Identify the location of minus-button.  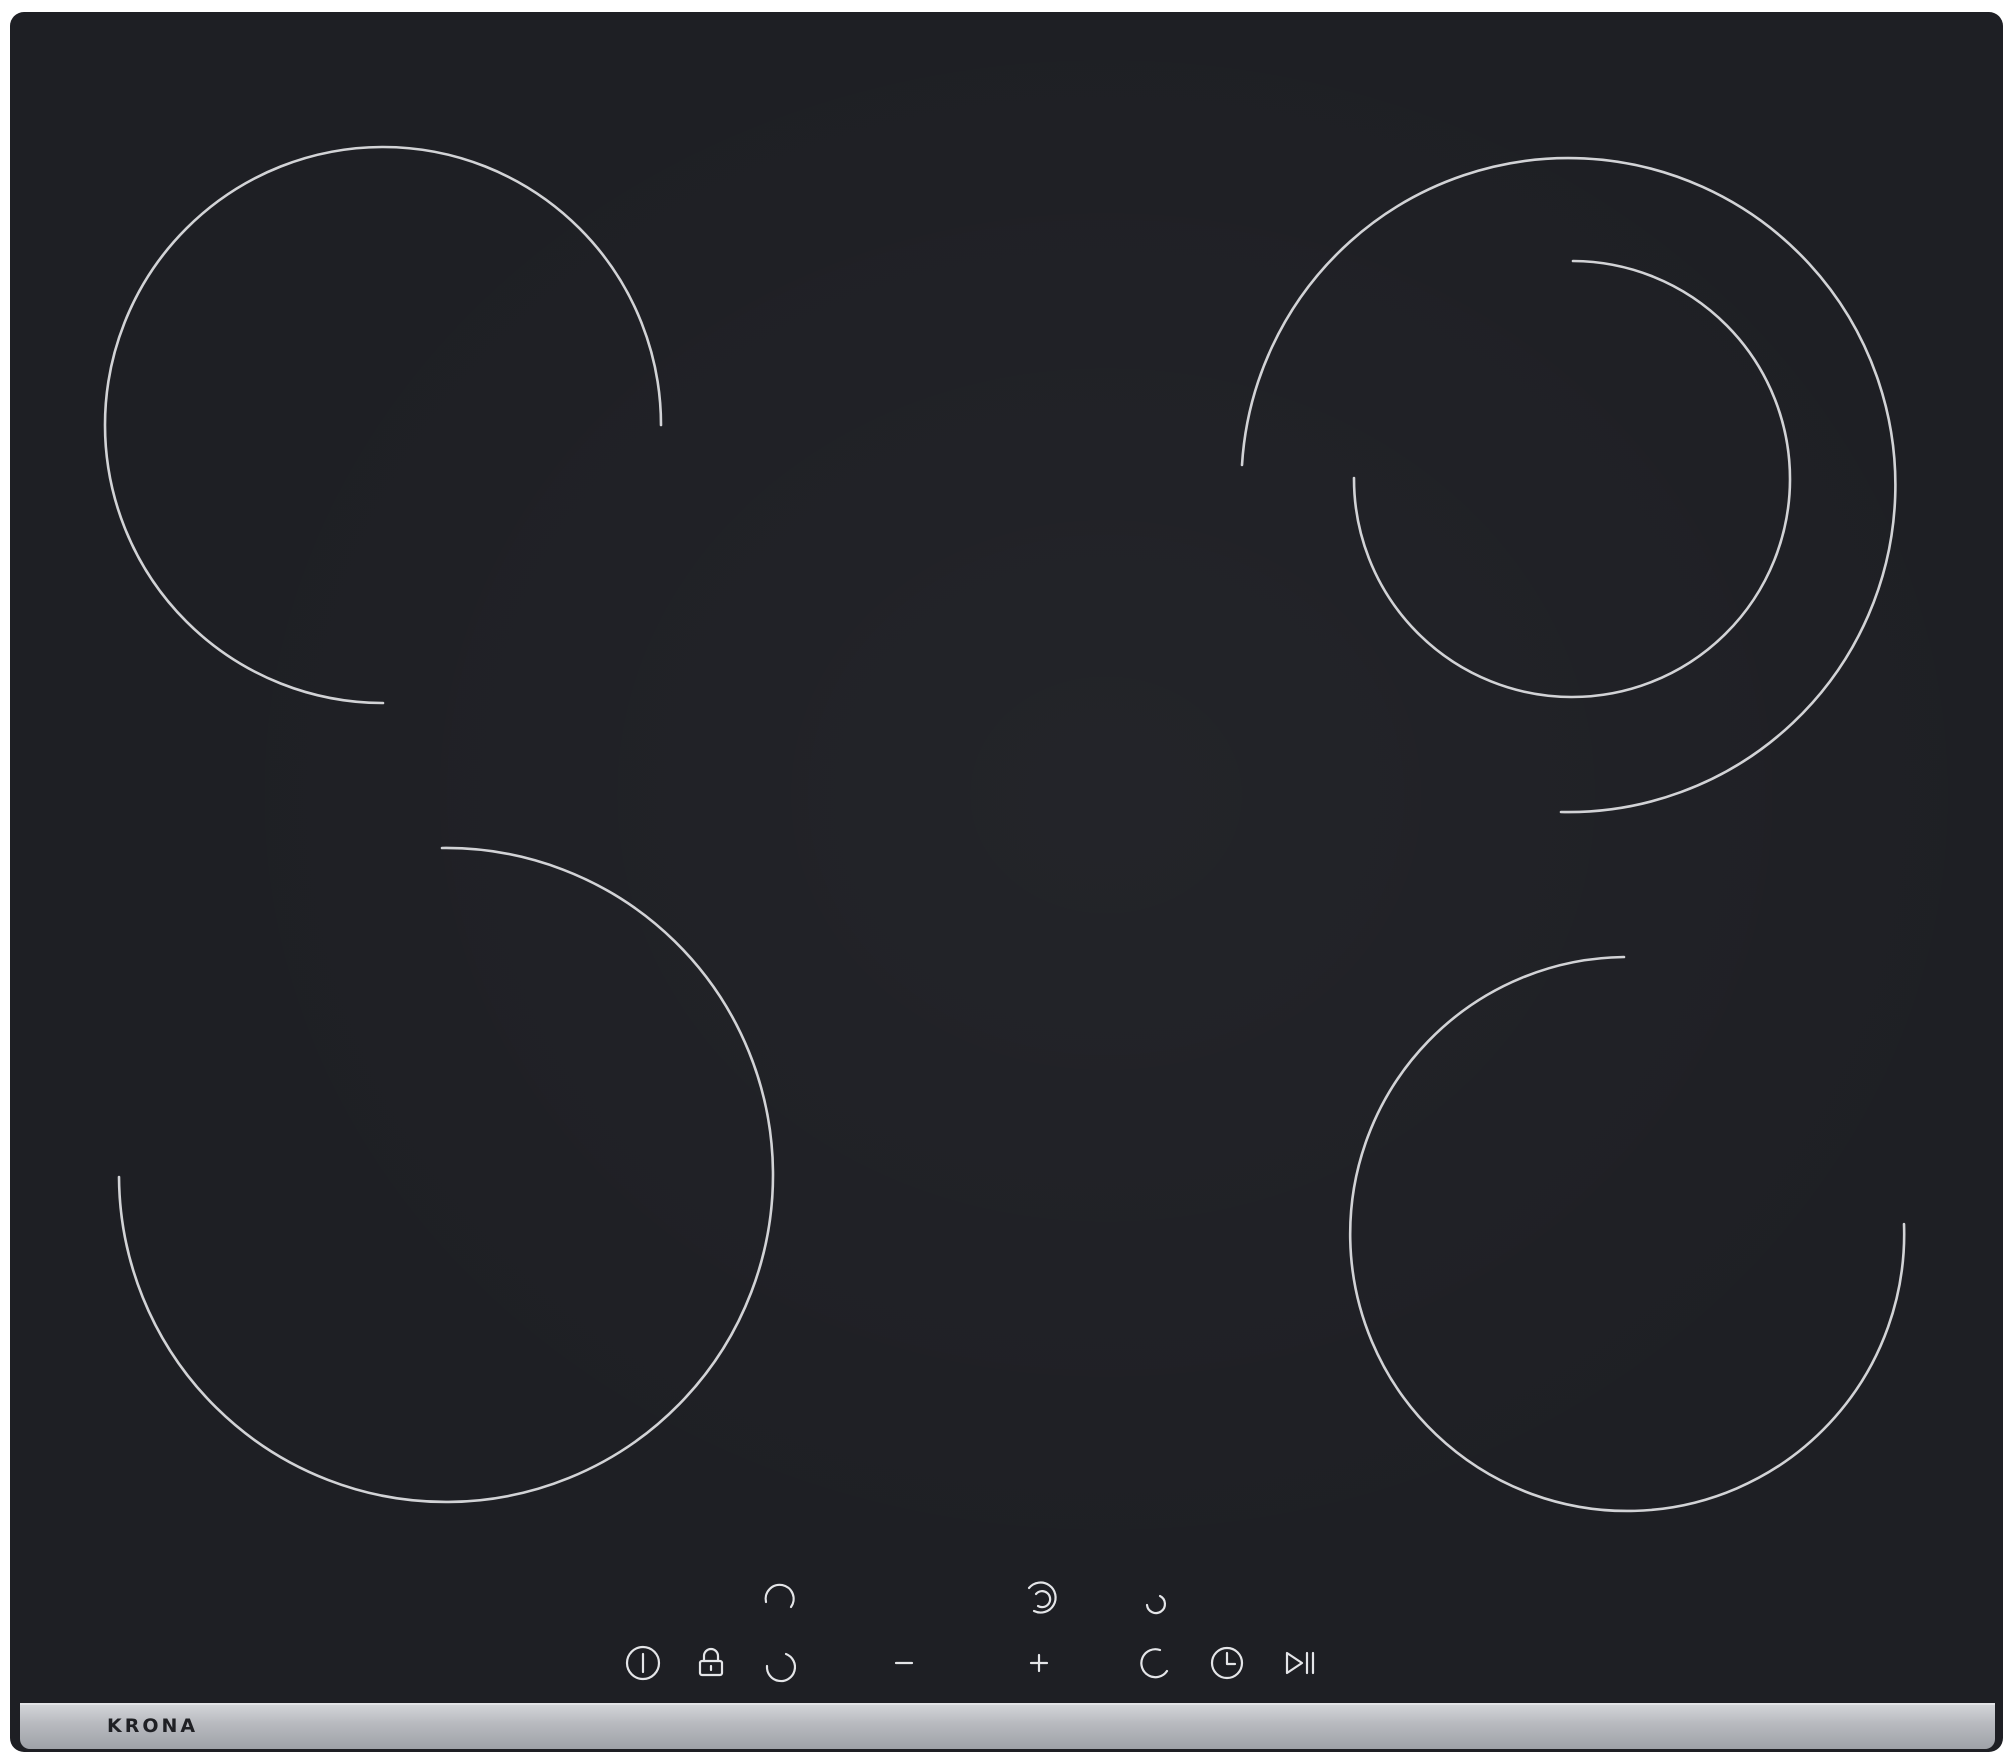
(904, 1663).